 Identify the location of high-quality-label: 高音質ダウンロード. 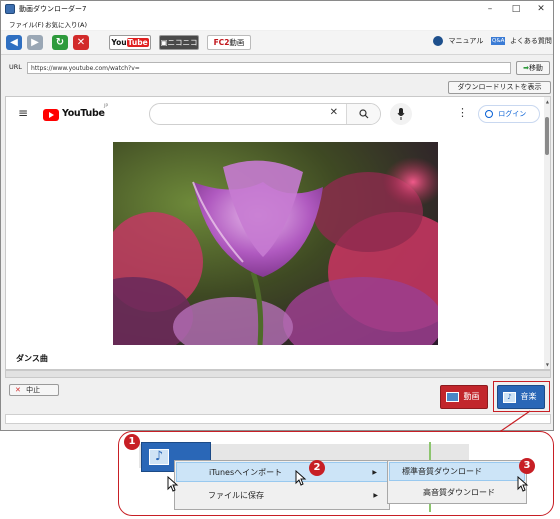
(459, 492).